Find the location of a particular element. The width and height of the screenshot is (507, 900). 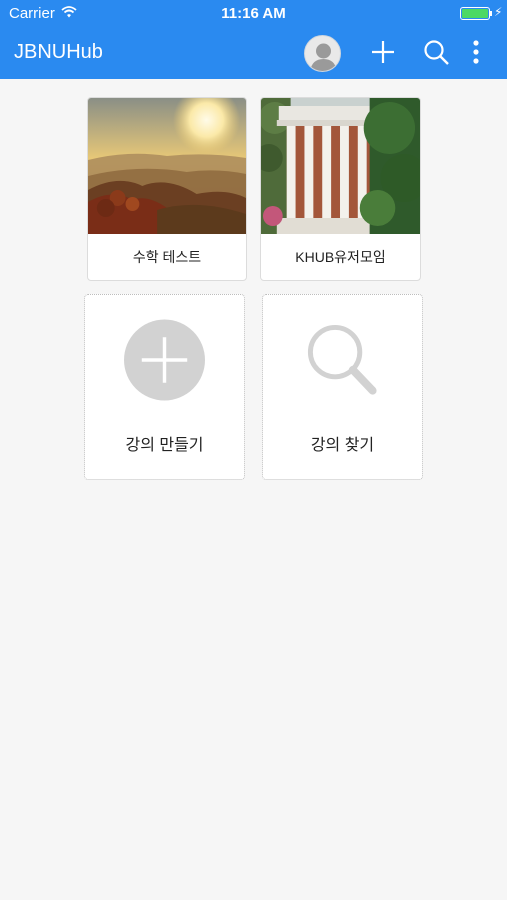

course-card: KHUB유저모임 is located at coordinates (340, 189).